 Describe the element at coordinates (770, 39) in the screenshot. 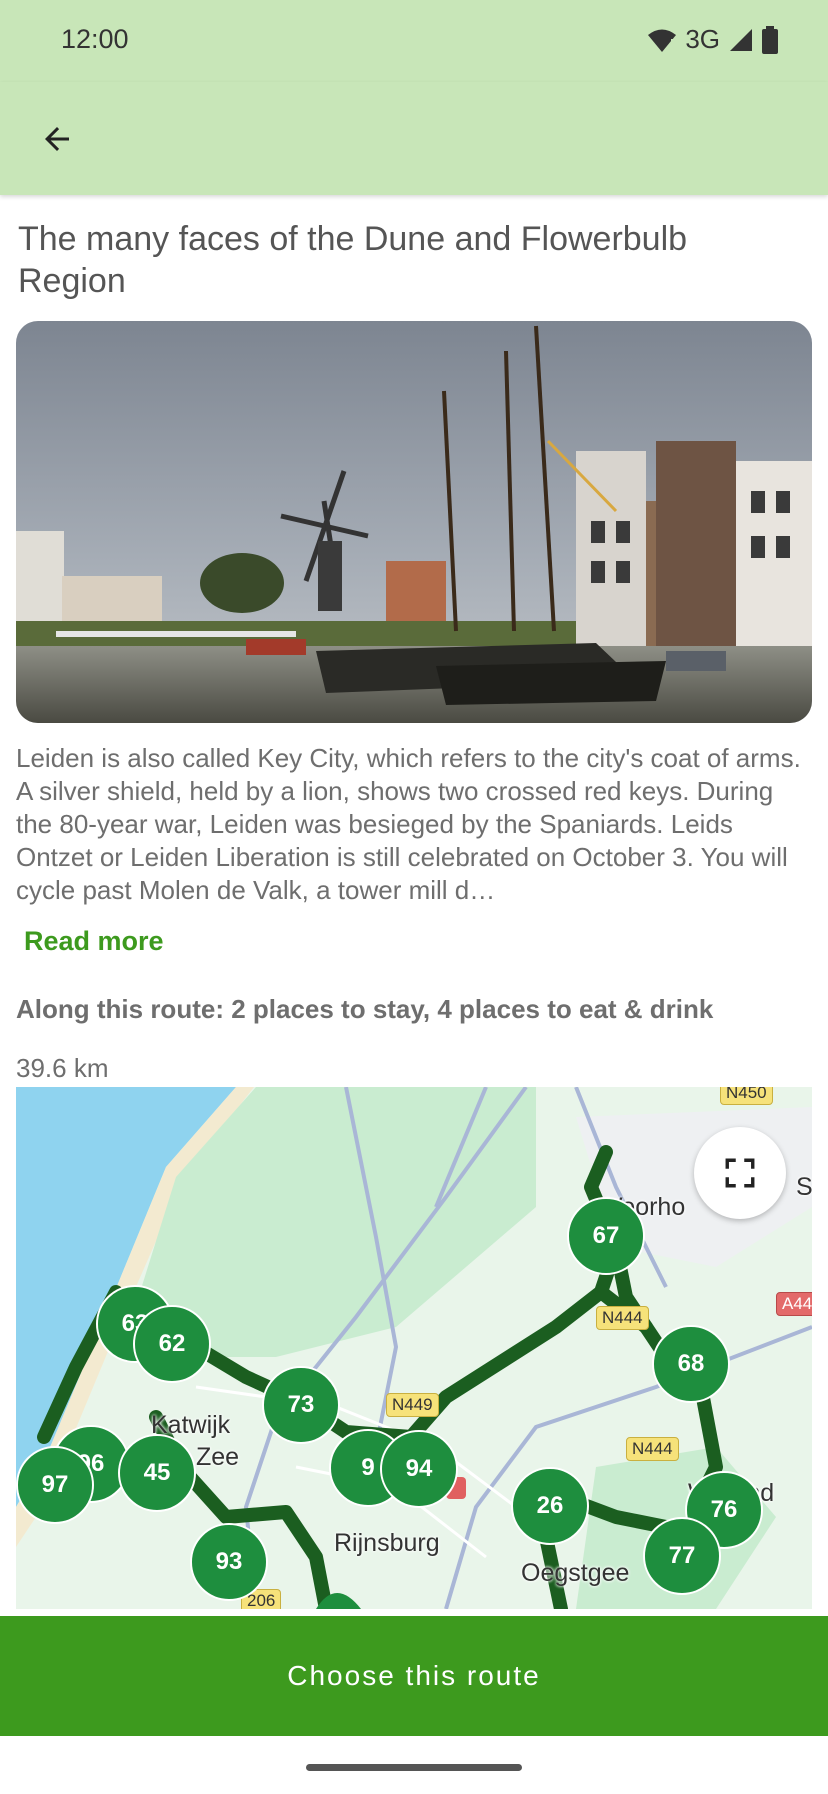

I see `battery-icon` at that location.